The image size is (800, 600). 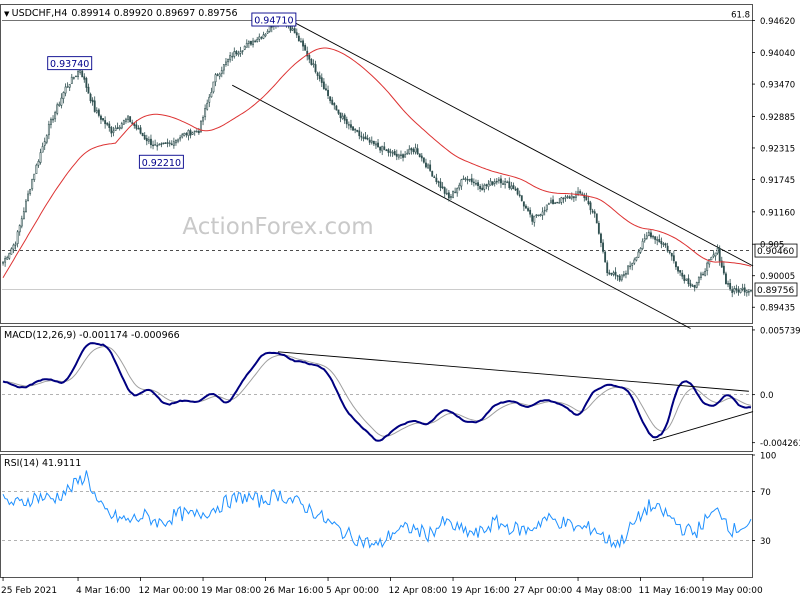 What do you see at coordinates (777, 213) in the screenshot?
I see `price-tick-label: 0.91160` at bounding box center [777, 213].